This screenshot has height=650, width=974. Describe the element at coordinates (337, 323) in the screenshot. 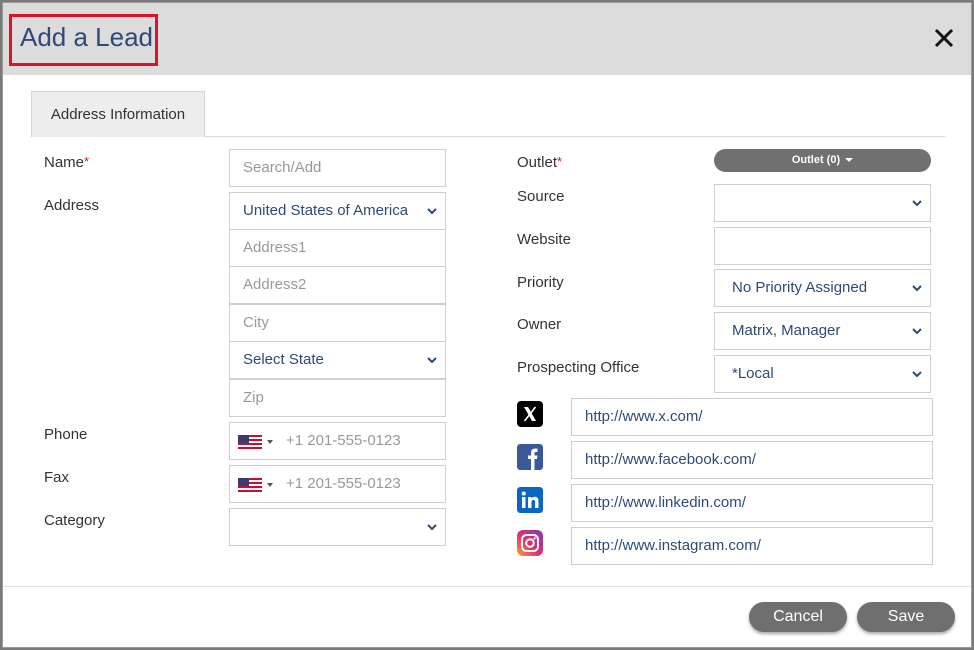

I see `city-input: City` at that location.